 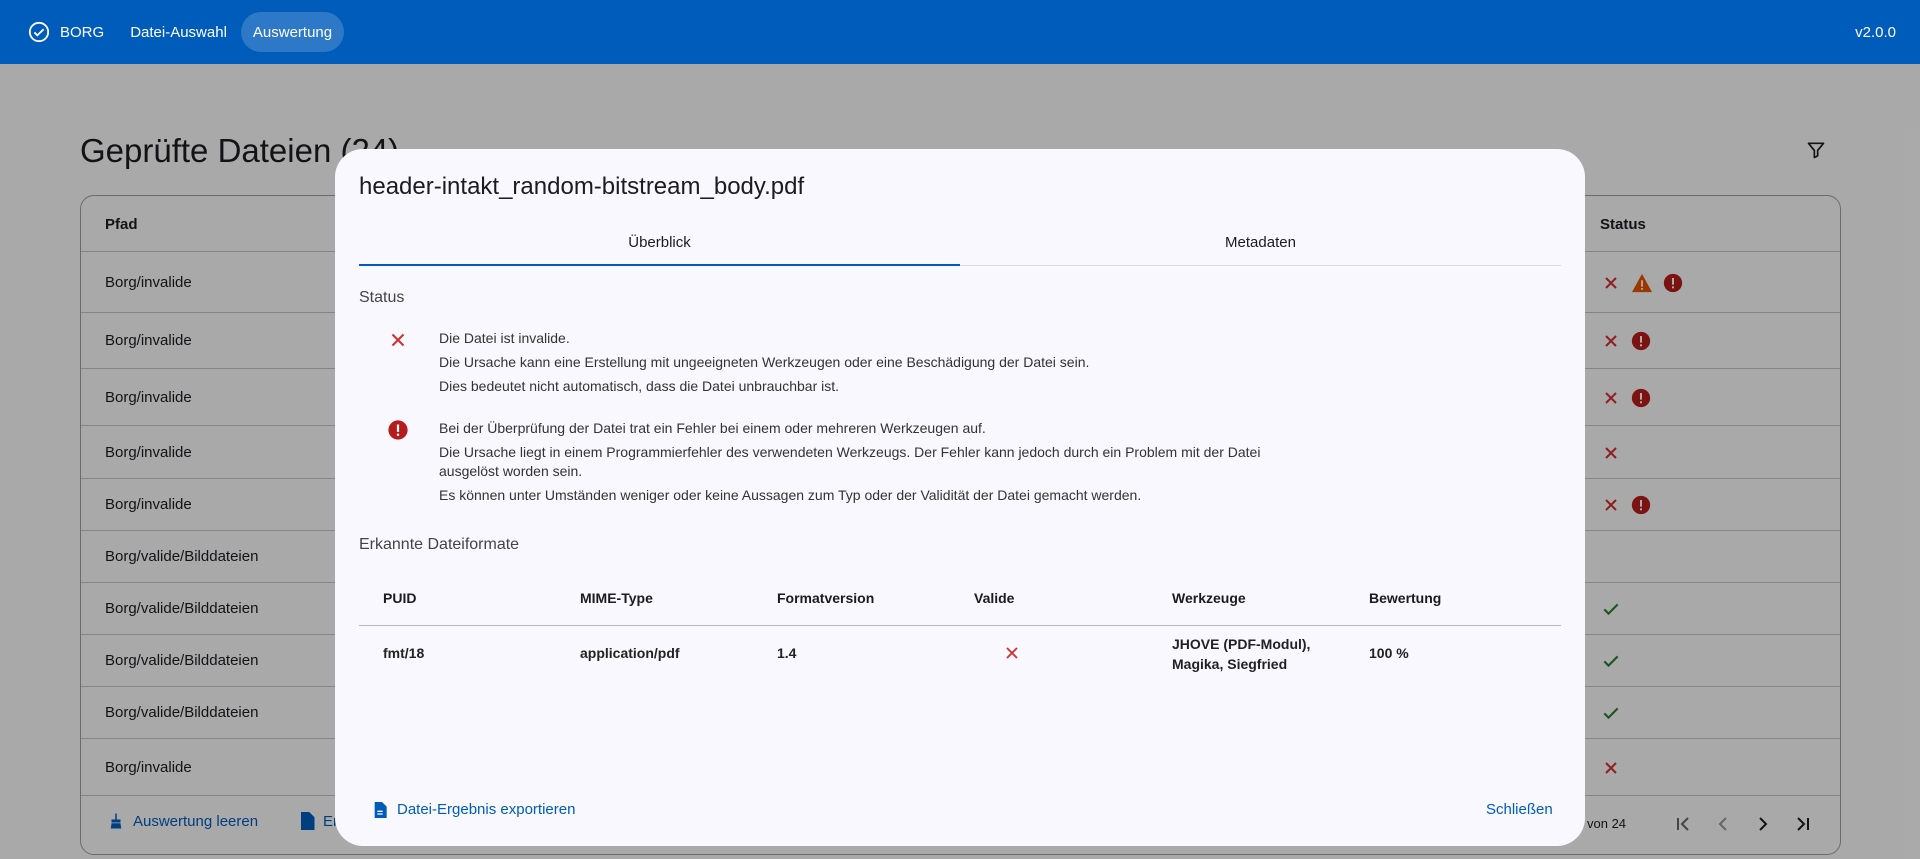 I want to click on column-header-version: Formatversion, so click(x=826, y=598).